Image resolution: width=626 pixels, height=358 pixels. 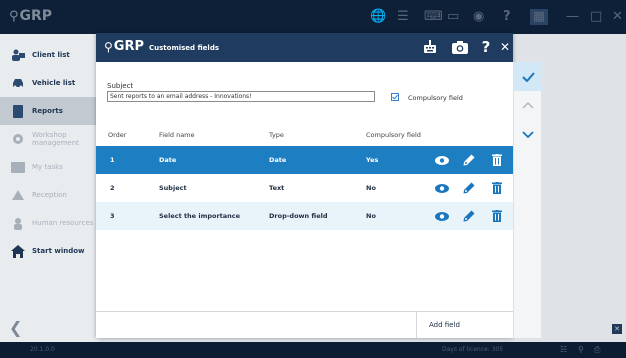 I want to click on camera-button, so click(x=460, y=47).